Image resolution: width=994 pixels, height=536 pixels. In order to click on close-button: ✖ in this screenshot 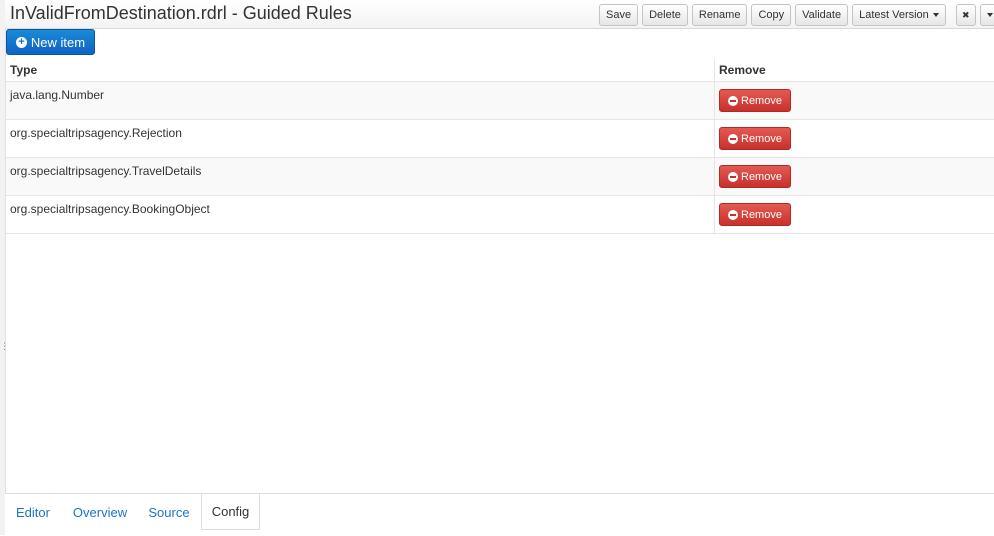, I will do `click(966, 15)`.